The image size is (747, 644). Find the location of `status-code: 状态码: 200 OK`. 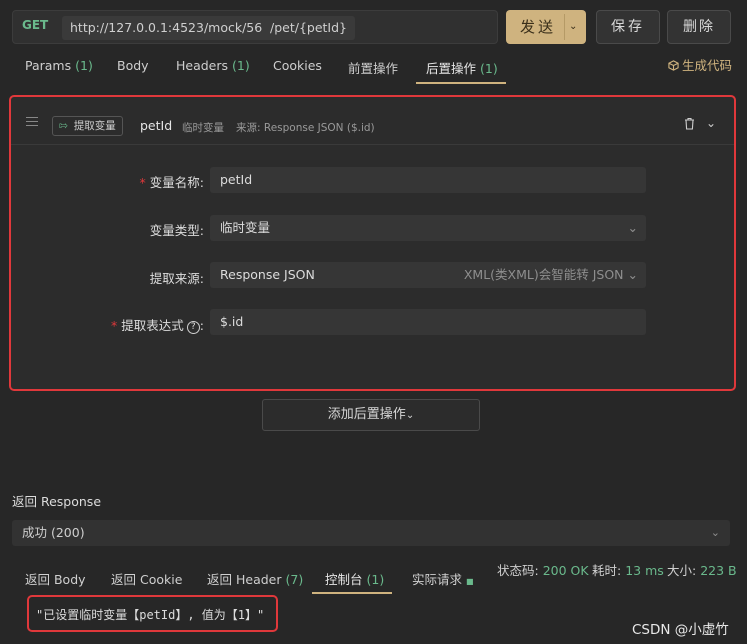

status-code: 状态码: 200 OK is located at coordinates (543, 570).